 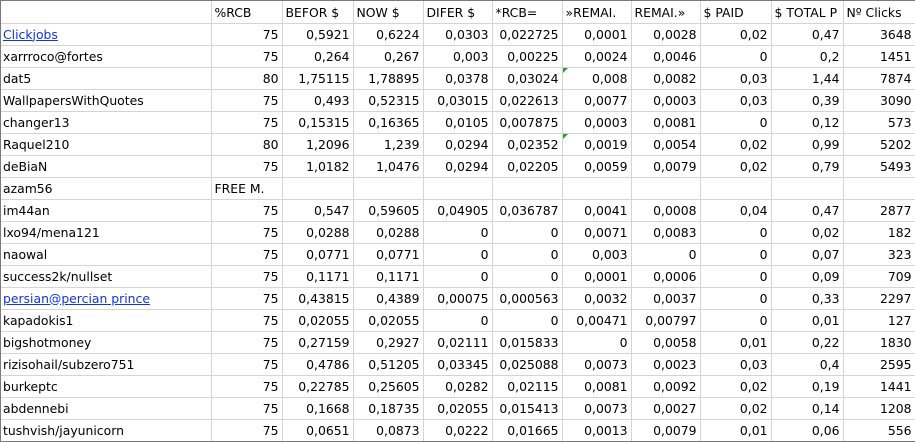 I want to click on user-name-cell: azam56, so click(x=106, y=188).